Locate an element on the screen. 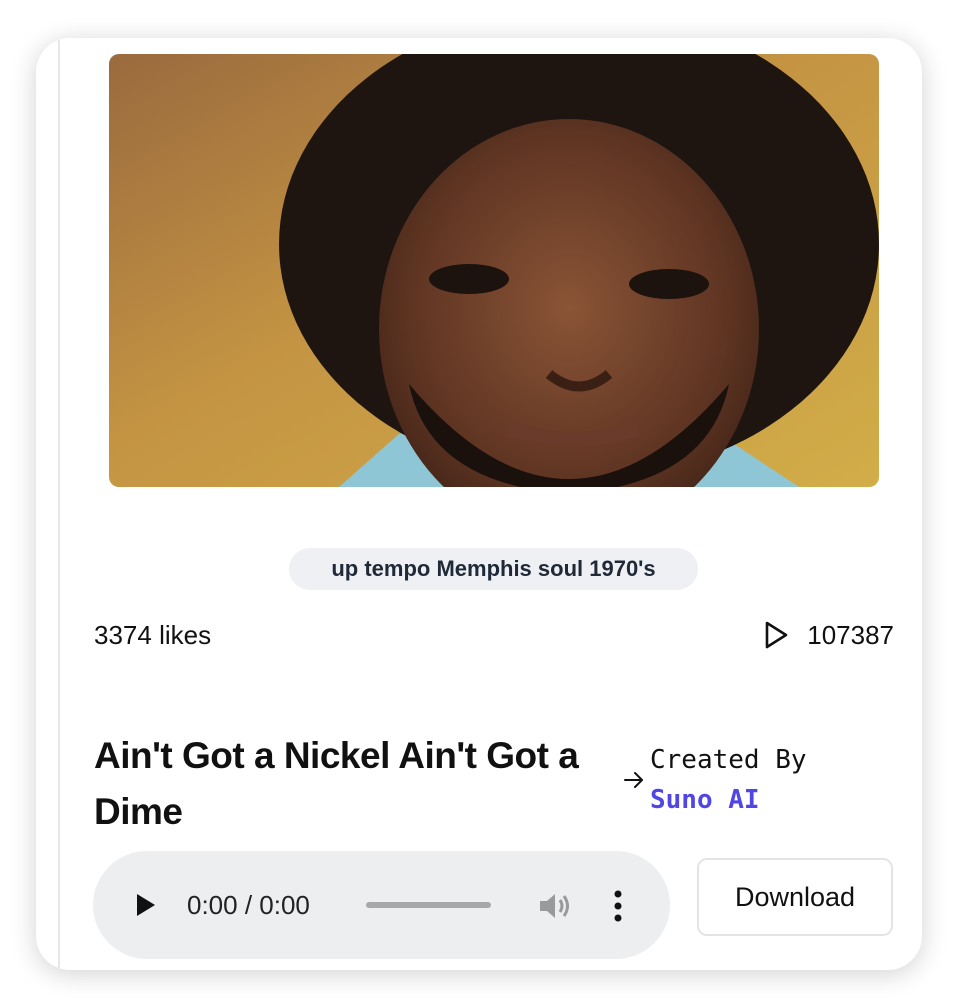 This screenshot has height=1006, width=958. volume-icon is located at coordinates (554, 906).